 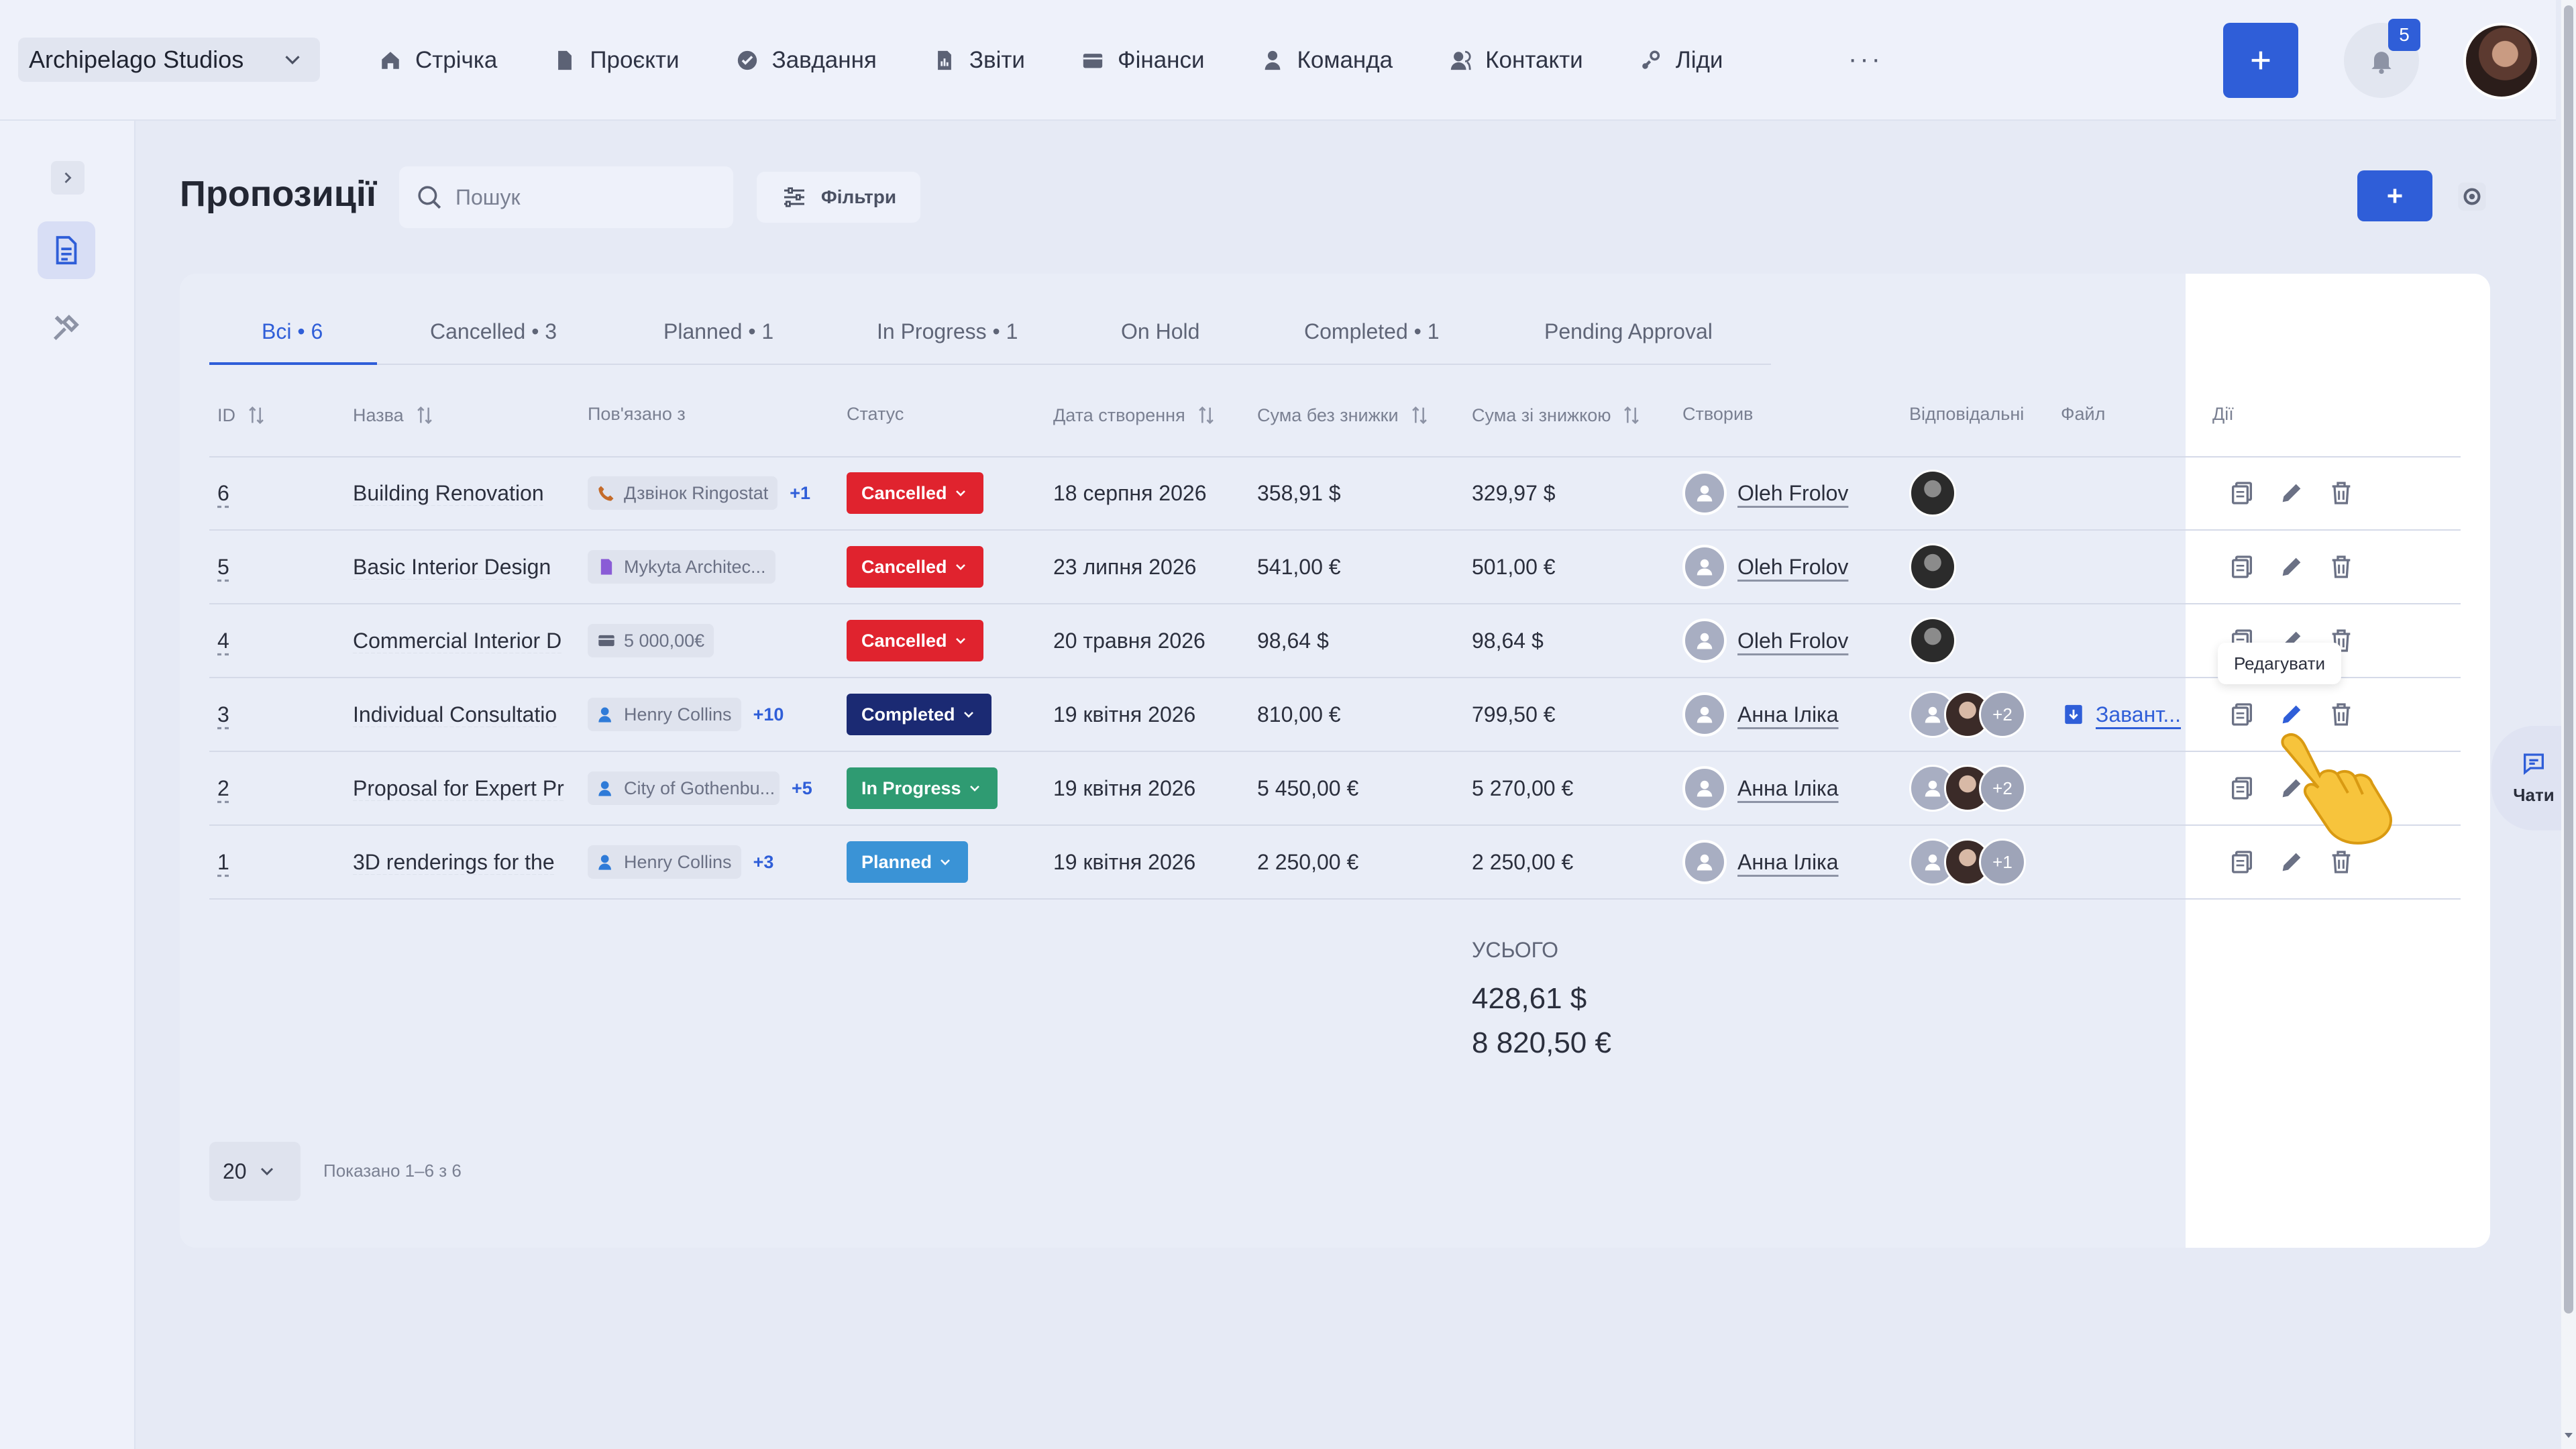 What do you see at coordinates (169, 60) in the screenshot?
I see `organization-select: Archipelago Studios` at bounding box center [169, 60].